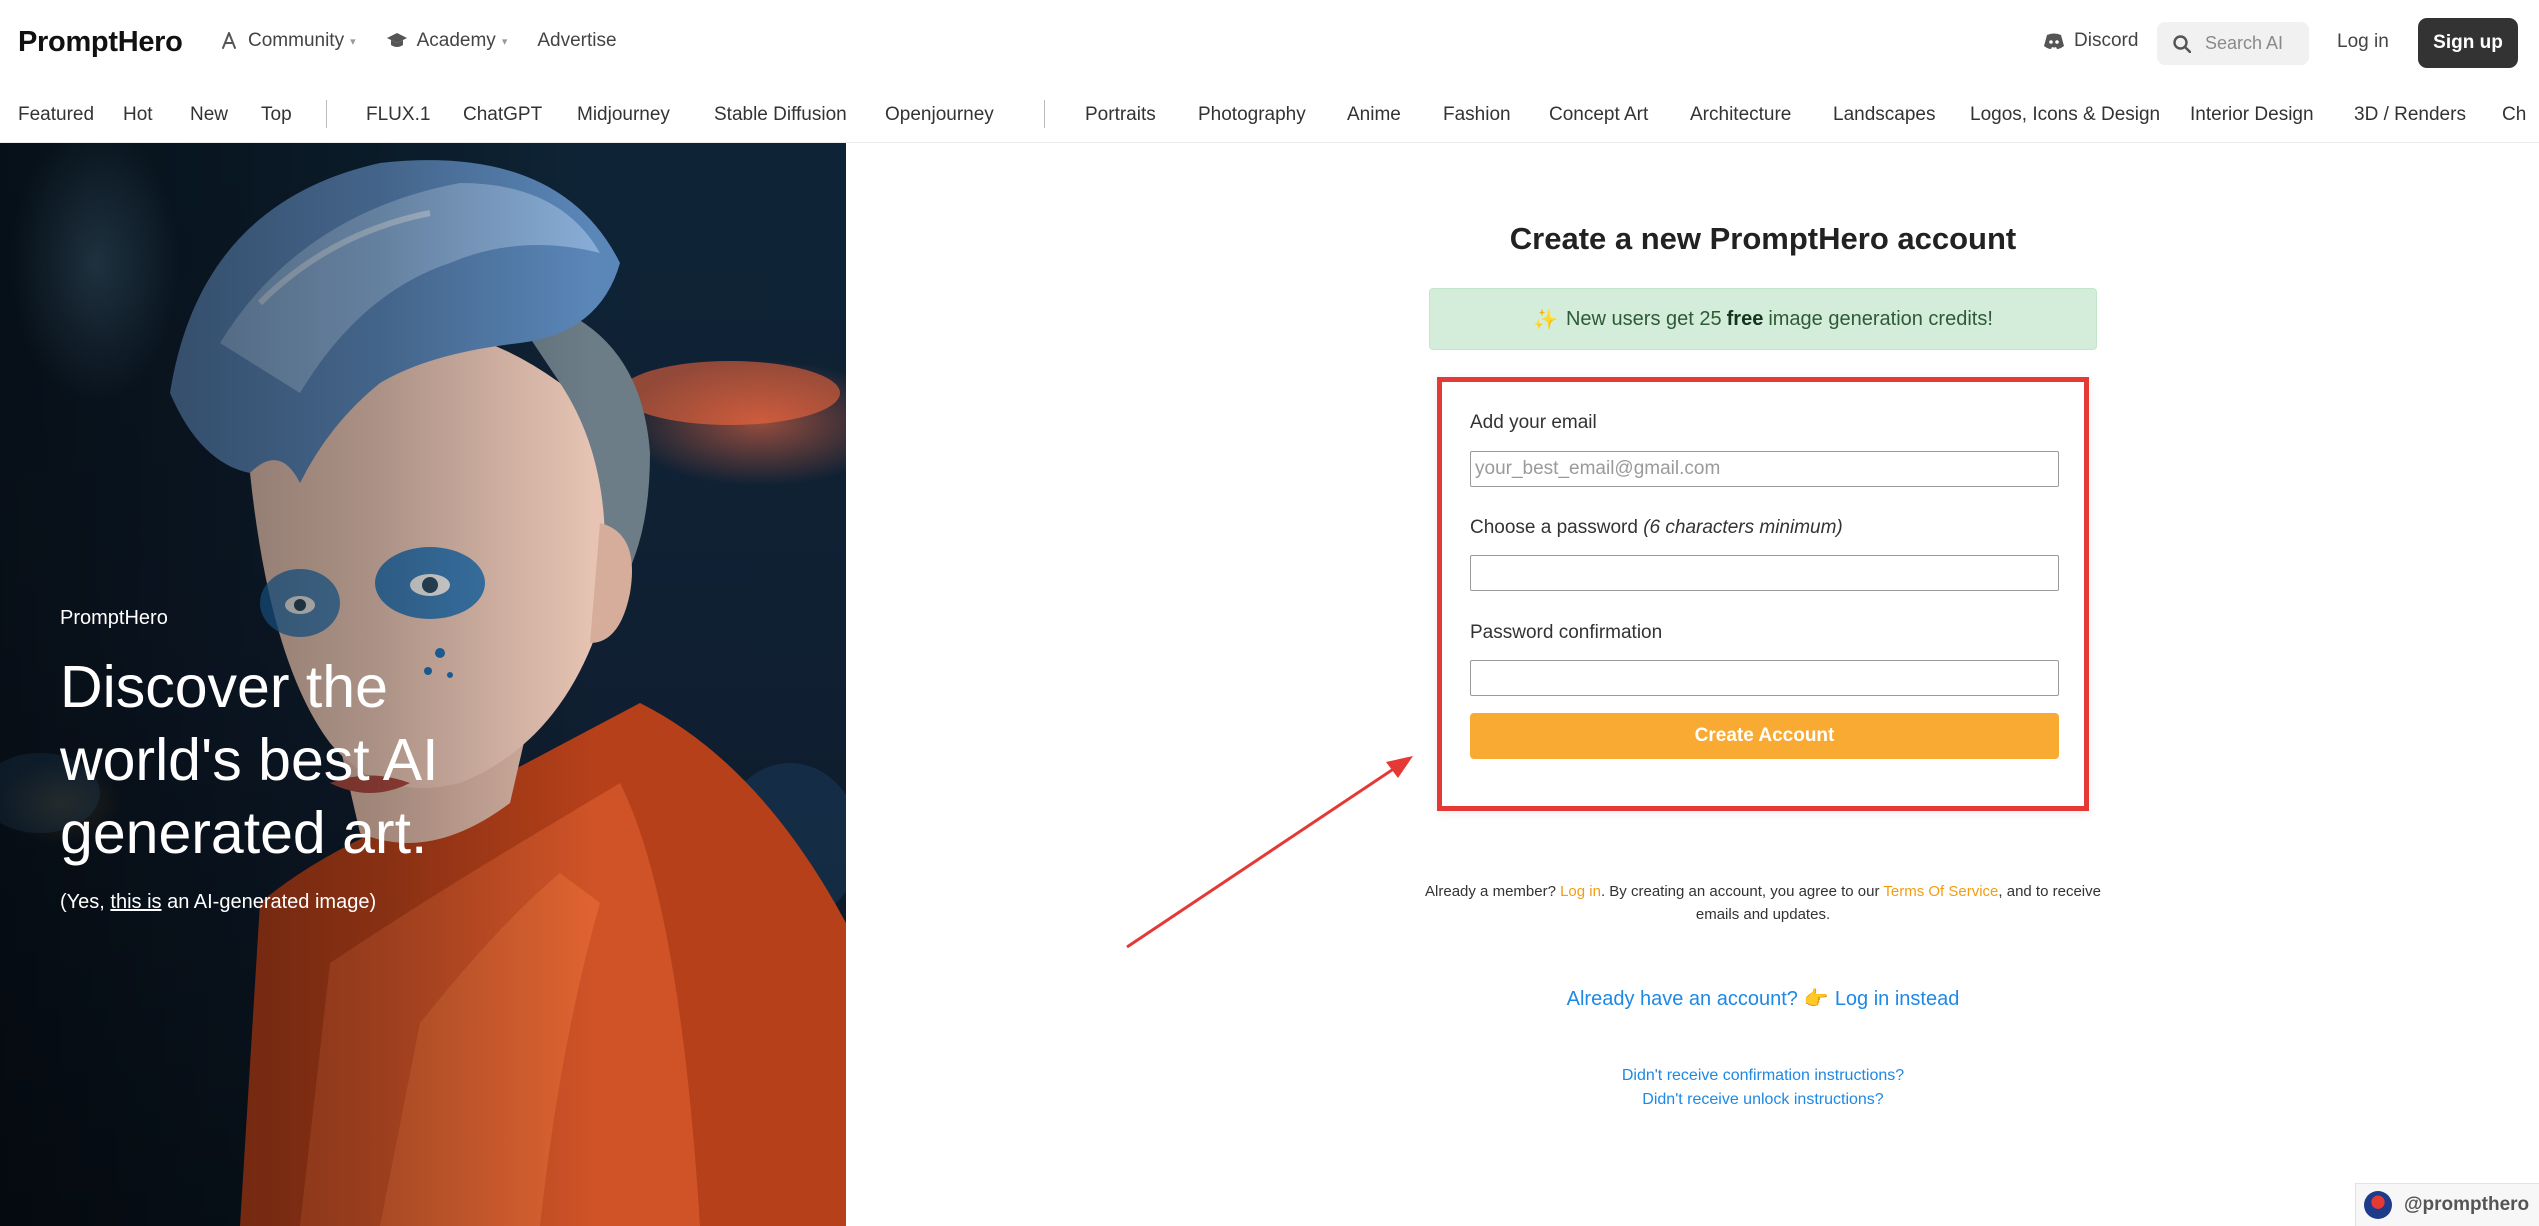  I want to click on terms-of-service-link: Terms Of Service, so click(1940, 891).